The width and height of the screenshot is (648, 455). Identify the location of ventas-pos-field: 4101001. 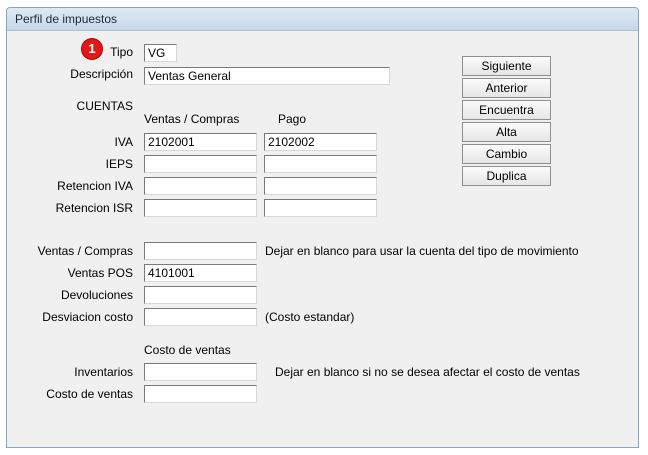
(200, 273).